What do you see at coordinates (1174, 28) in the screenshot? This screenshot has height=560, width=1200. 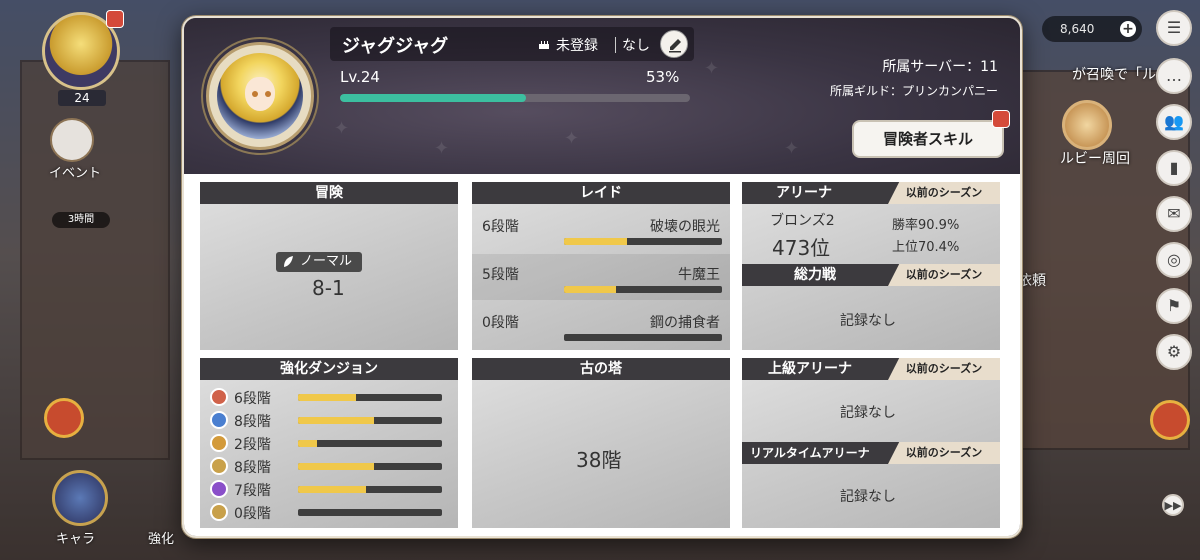 I see `quest-list-icon: ☰` at bounding box center [1174, 28].